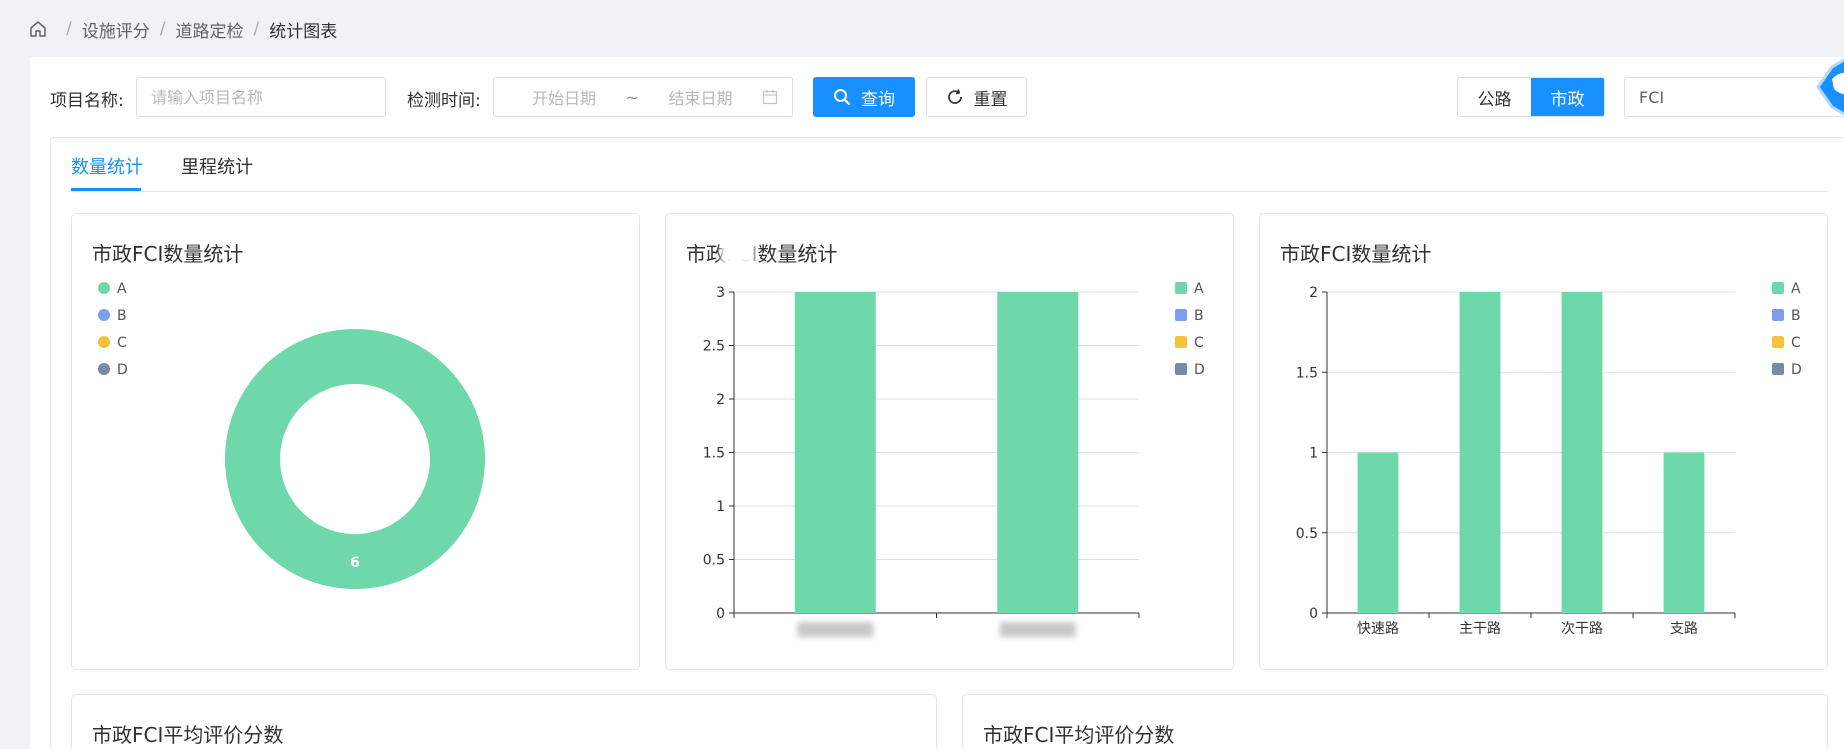  Describe the element at coordinates (700, 97) in the screenshot. I see `end-date-input: 结束日期` at that location.